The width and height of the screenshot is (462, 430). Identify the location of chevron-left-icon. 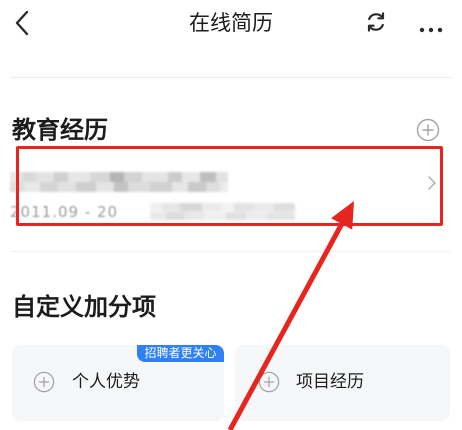
(22, 23).